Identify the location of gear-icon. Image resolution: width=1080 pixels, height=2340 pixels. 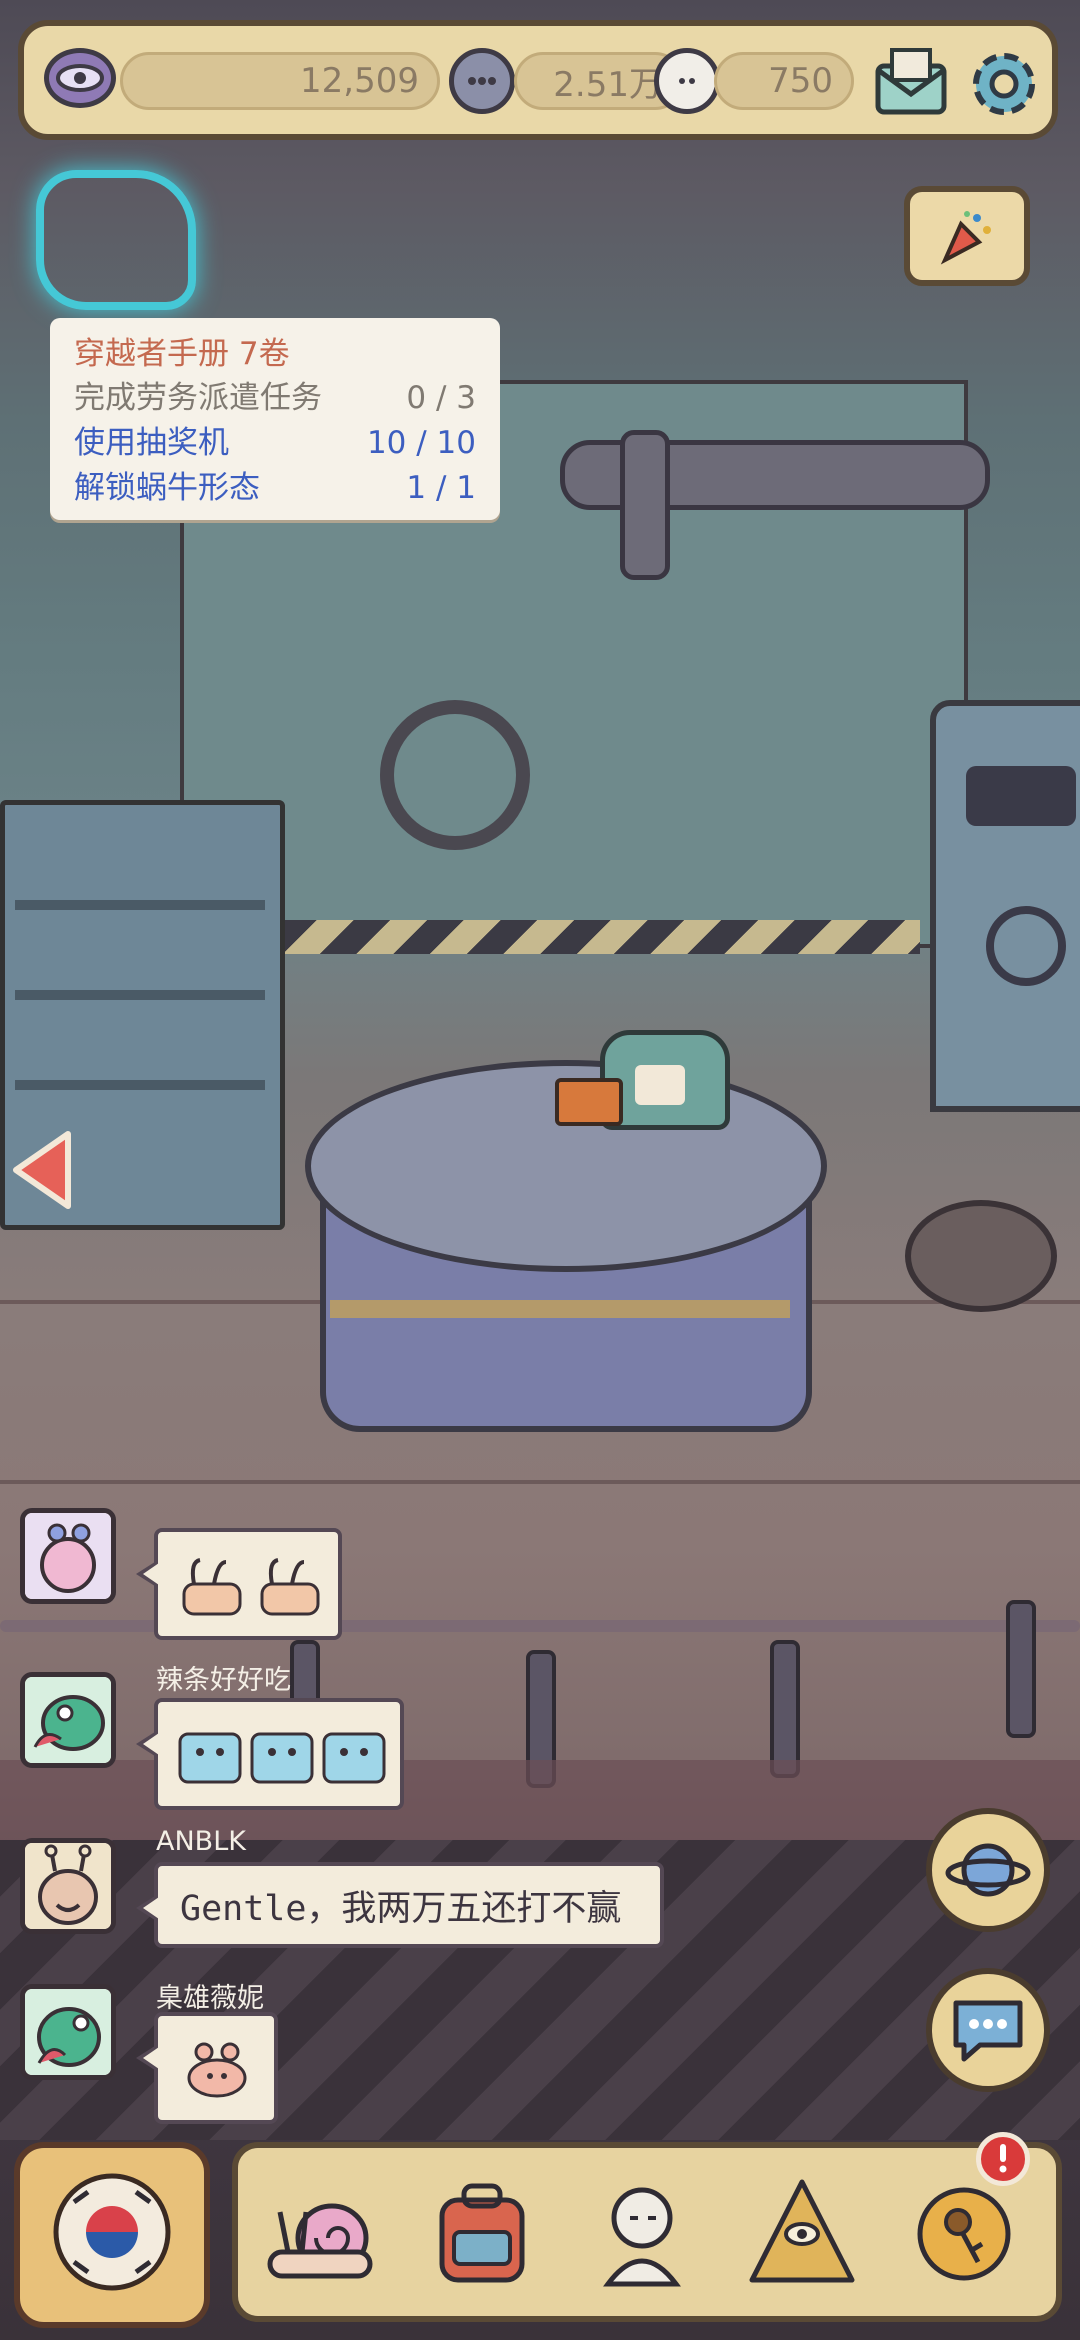
(1004, 84).